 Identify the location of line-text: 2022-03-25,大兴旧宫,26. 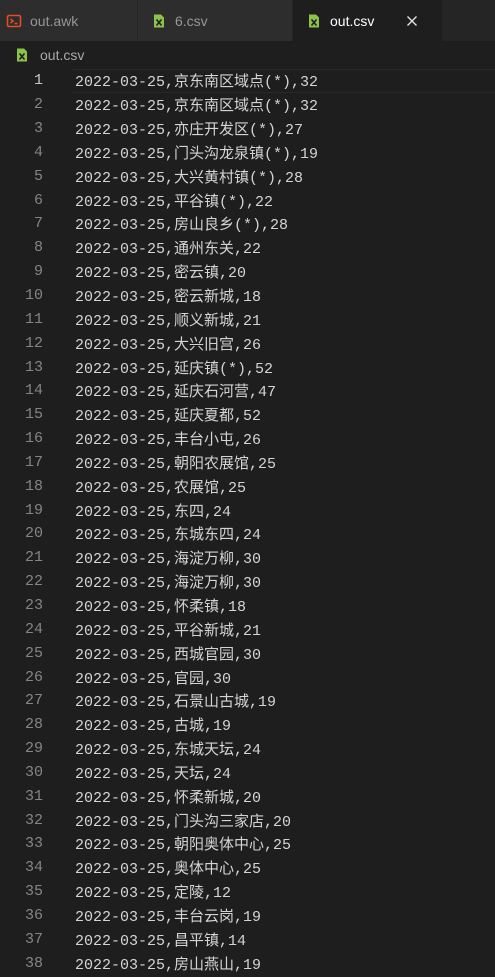
(168, 343).